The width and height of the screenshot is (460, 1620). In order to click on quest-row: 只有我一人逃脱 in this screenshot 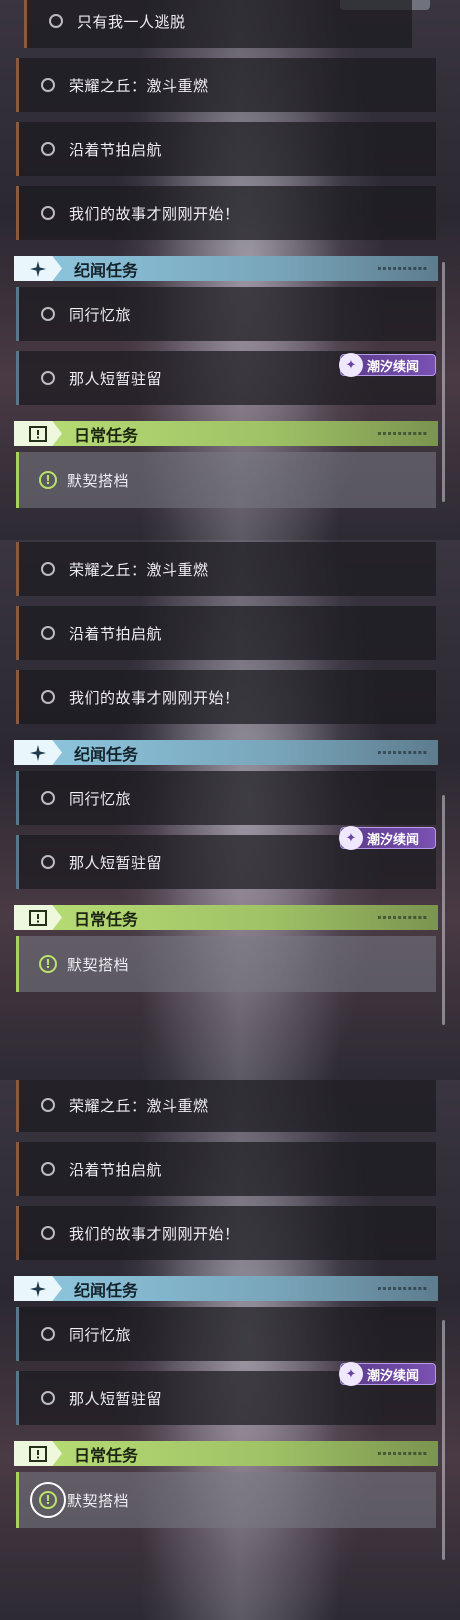, I will do `click(218, 24)`.